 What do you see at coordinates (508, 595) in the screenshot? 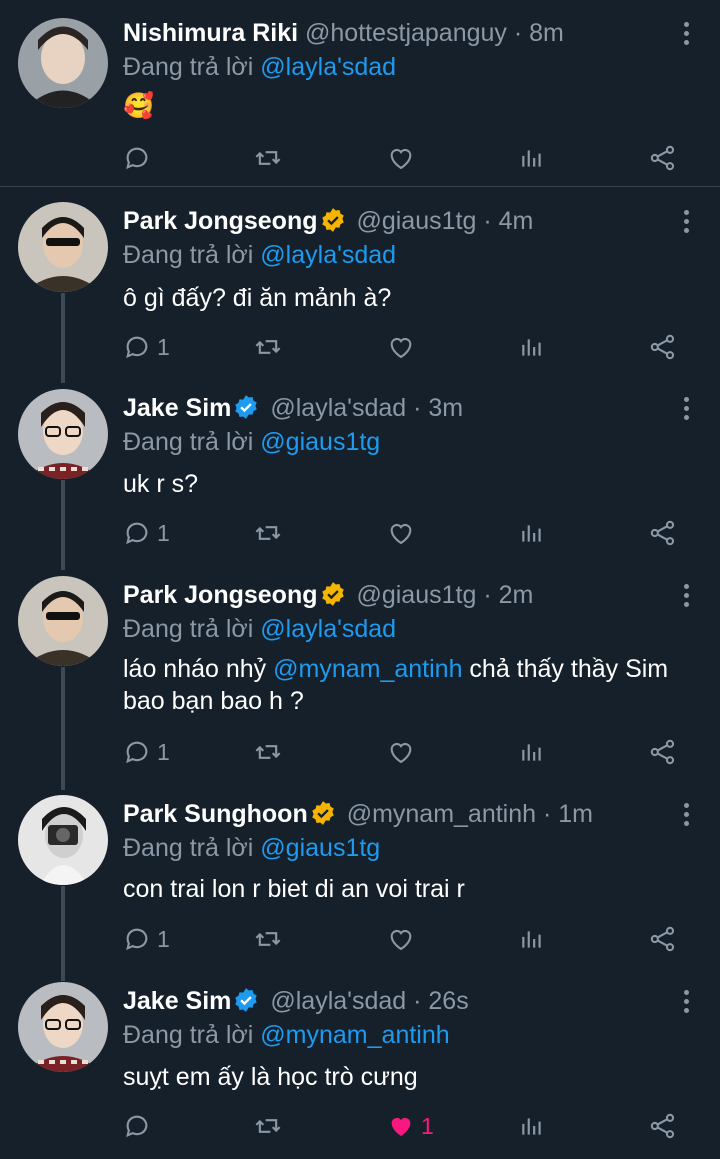
I see `timestamp: · 2m` at bounding box center [508, 595].